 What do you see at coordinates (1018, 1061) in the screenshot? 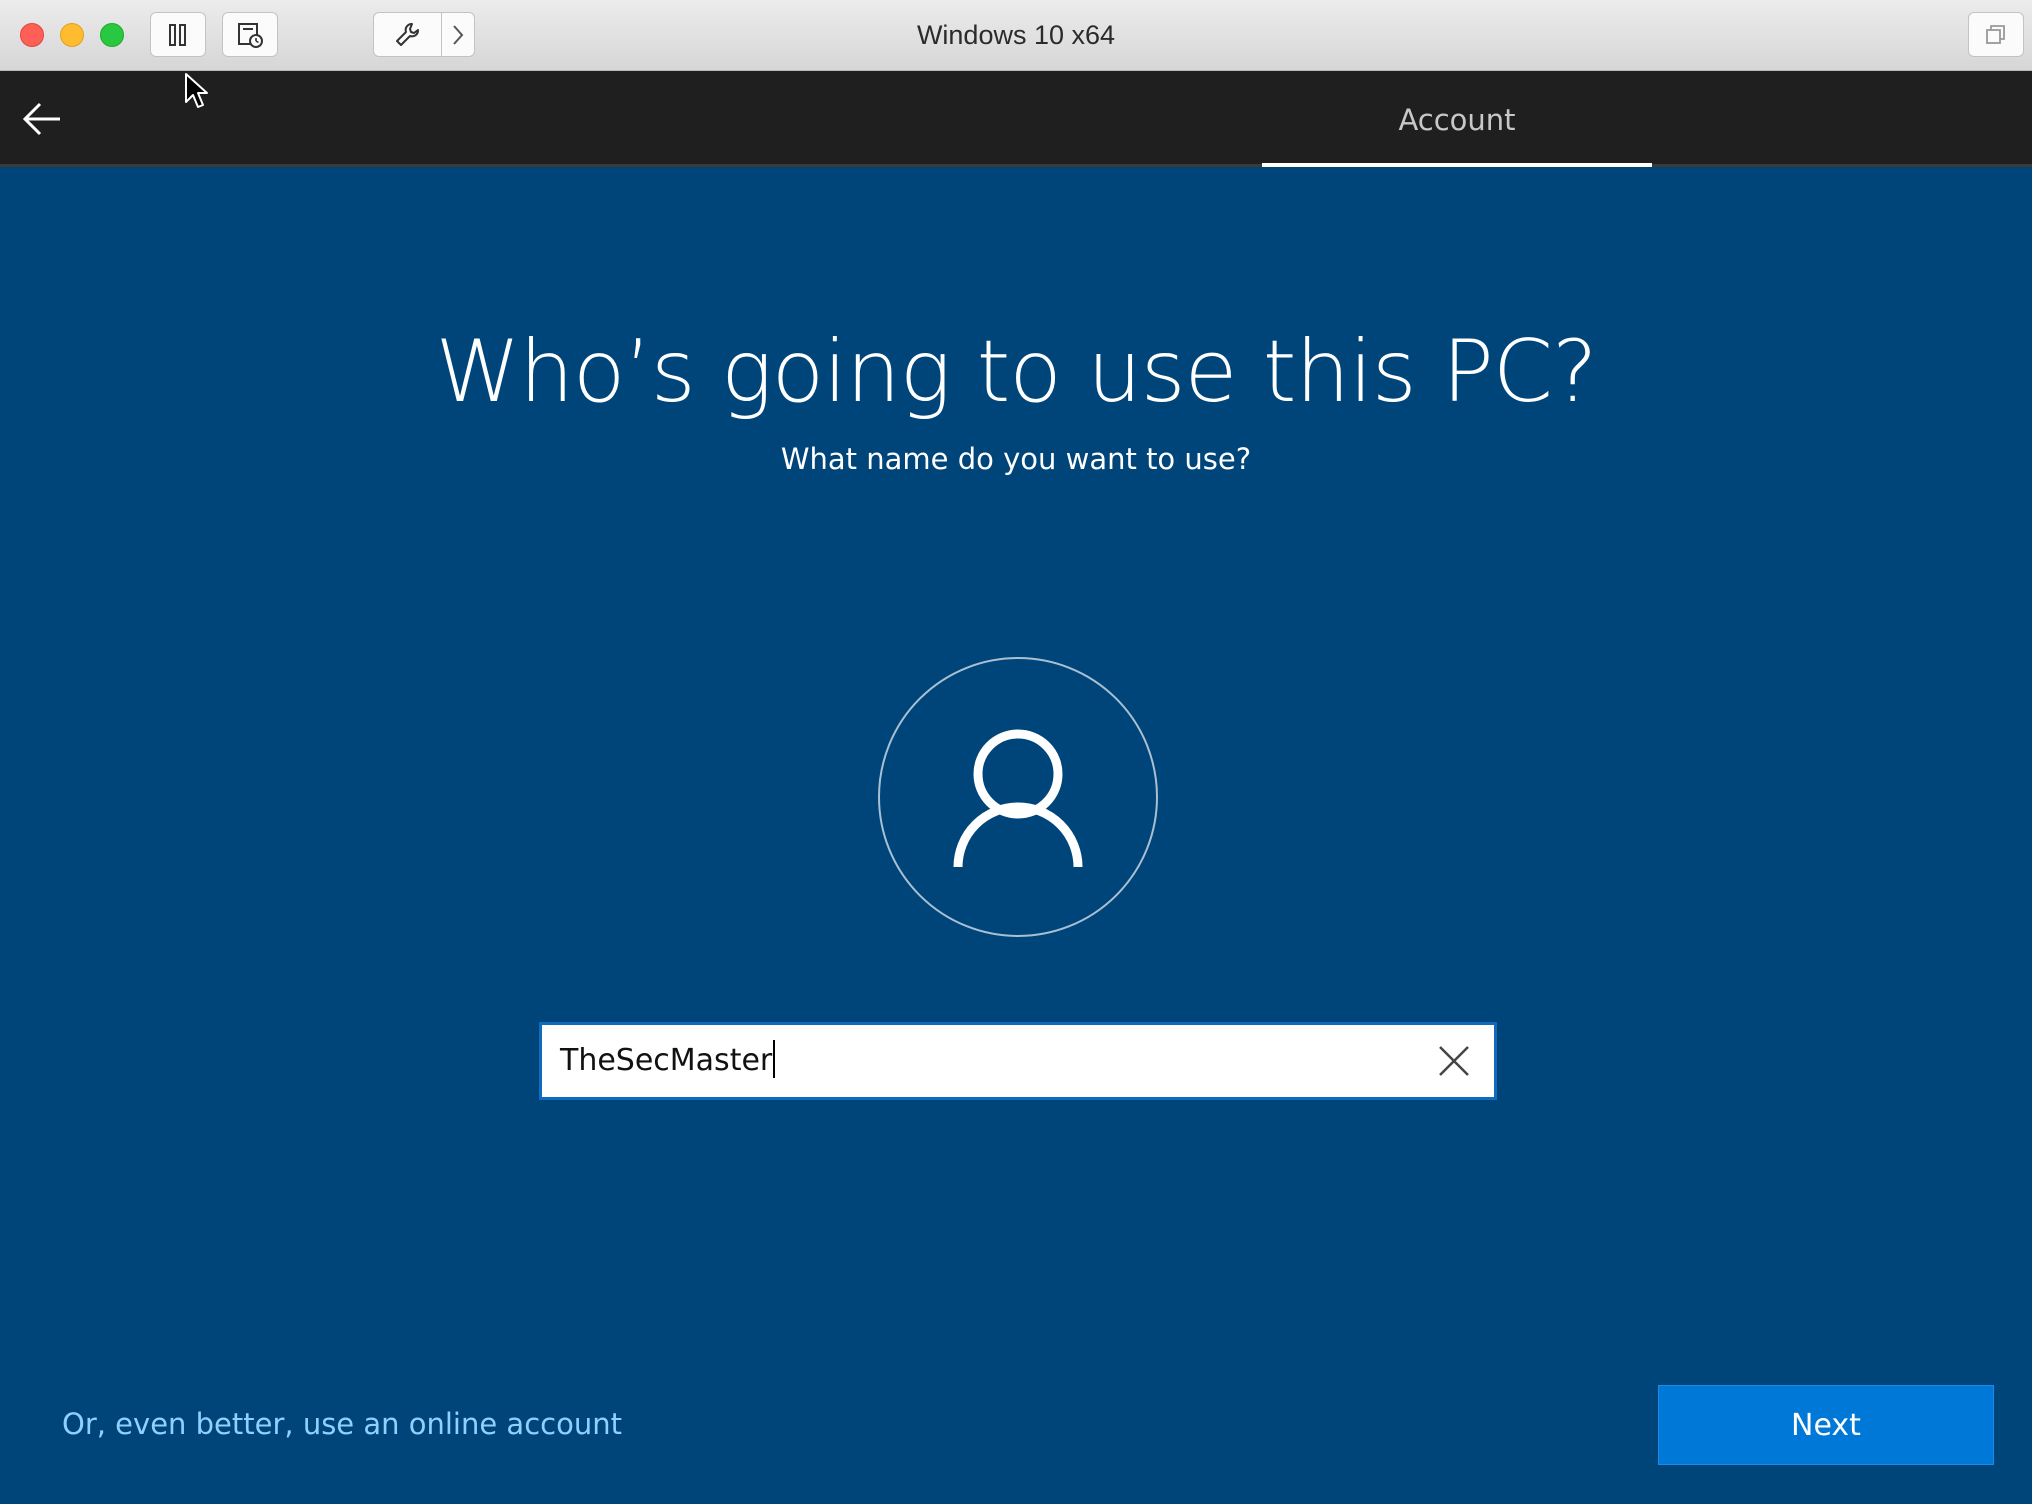
I see `name-field: TheSecMaster` at bounding box center [1018, 1061].